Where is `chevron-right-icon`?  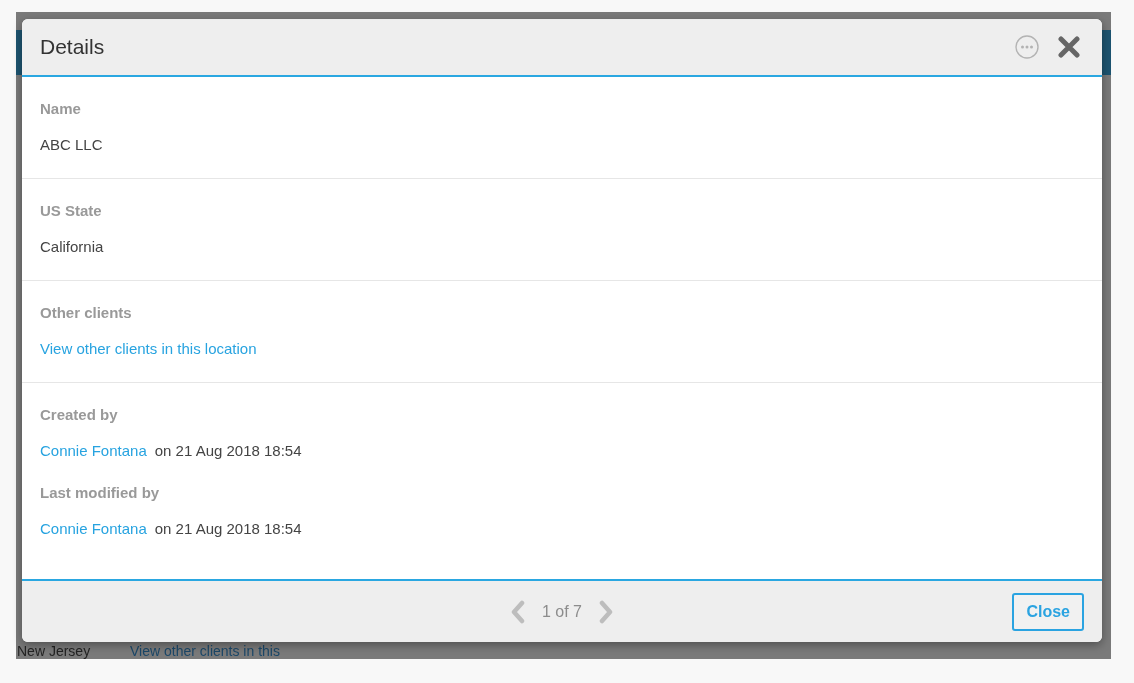
chevron-right-icon is located at coordinates (606, 611).